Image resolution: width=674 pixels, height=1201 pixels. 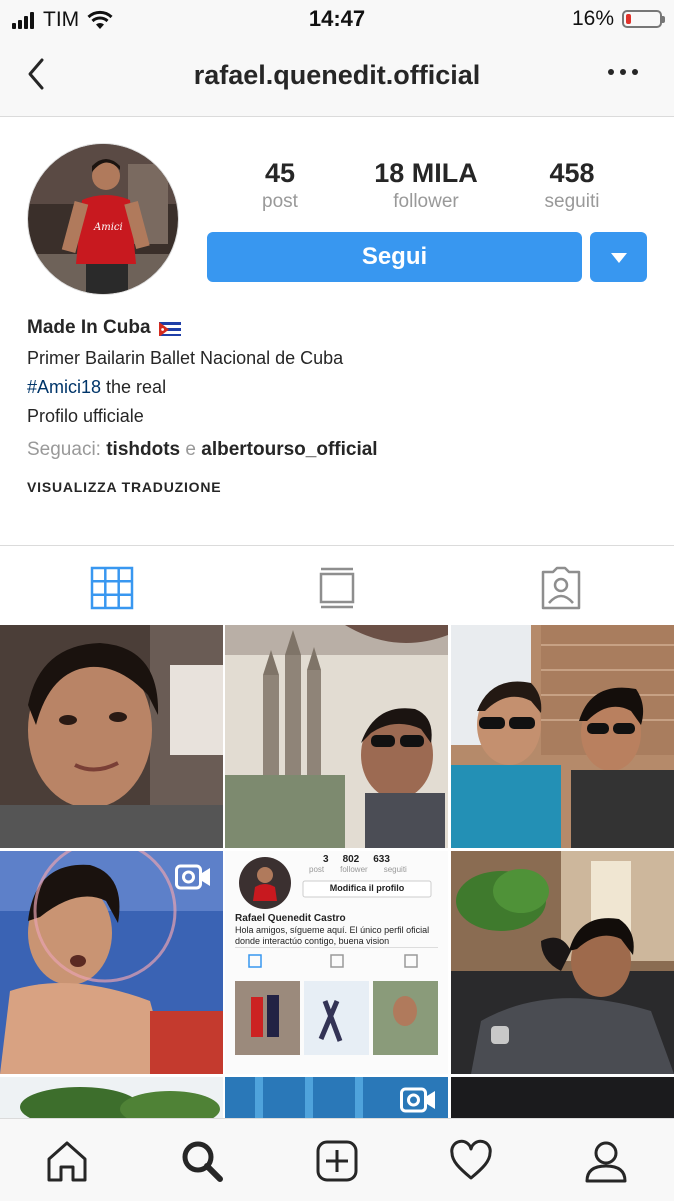 I want to click on add-icon, so click(x=337, y=1161).